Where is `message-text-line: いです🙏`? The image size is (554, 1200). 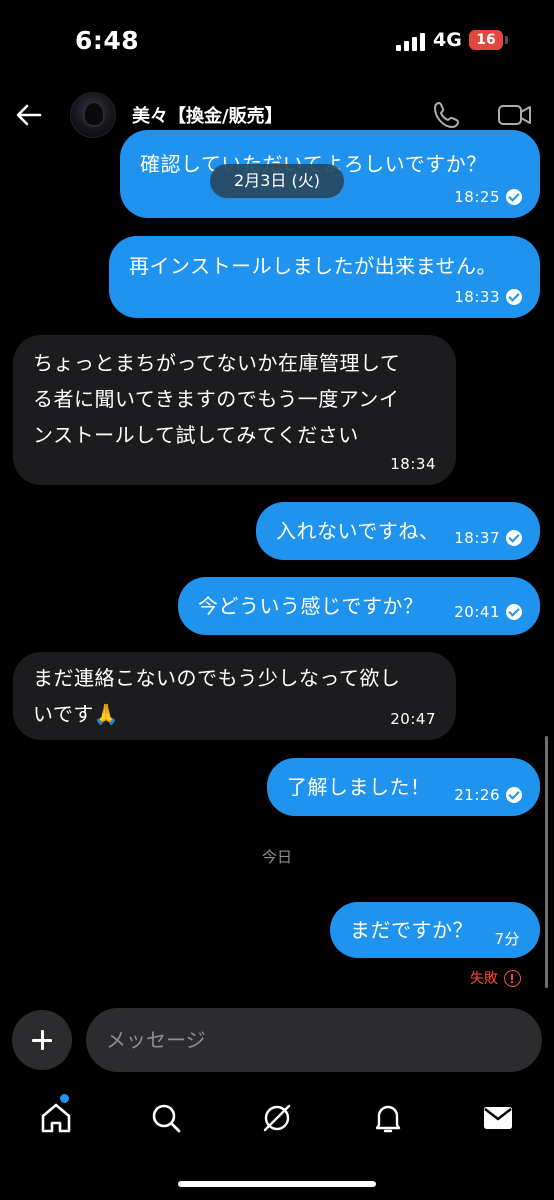 message-text-line: いです🙏 is located at coordinates (76, 714).